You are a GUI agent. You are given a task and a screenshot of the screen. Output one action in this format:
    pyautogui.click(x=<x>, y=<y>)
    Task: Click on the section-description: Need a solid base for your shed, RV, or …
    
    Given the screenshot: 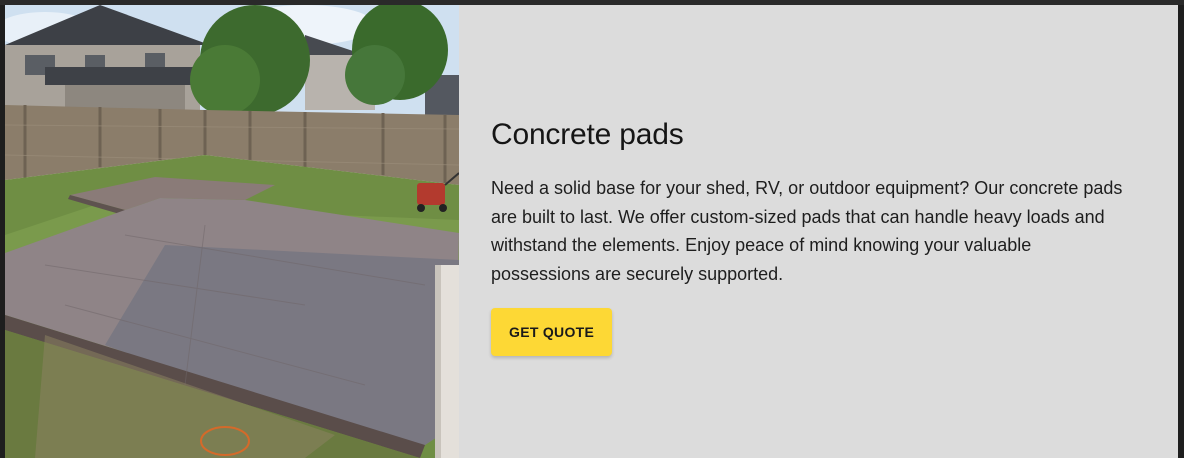 What is the action you would take?
    pyautogui.click(x=807, y=231)
    